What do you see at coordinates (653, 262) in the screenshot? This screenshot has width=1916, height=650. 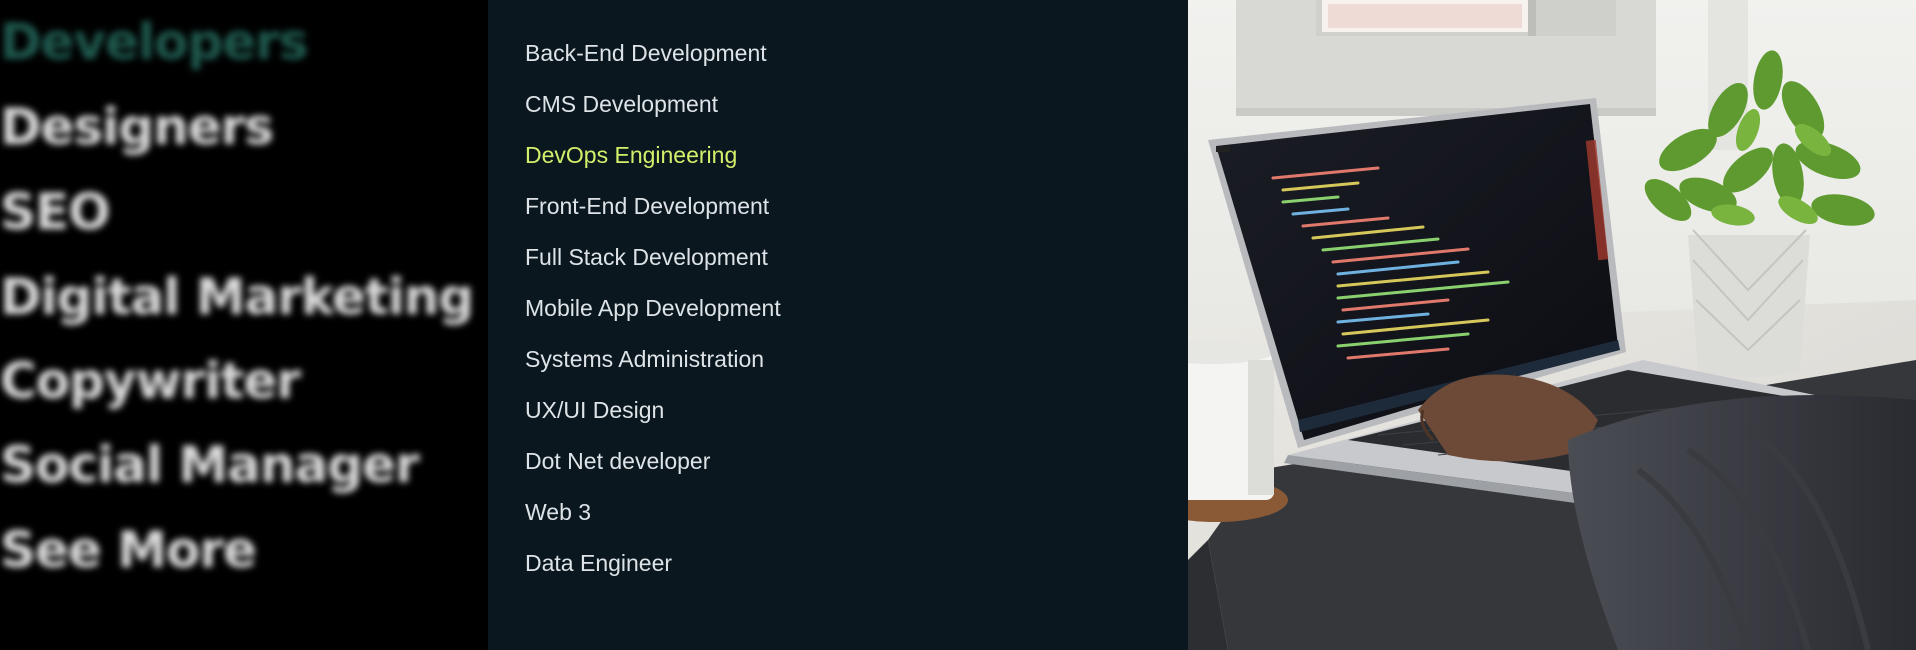 I see `role-item-full-stack: Full Stack Development` at bounding box center [653, 262].